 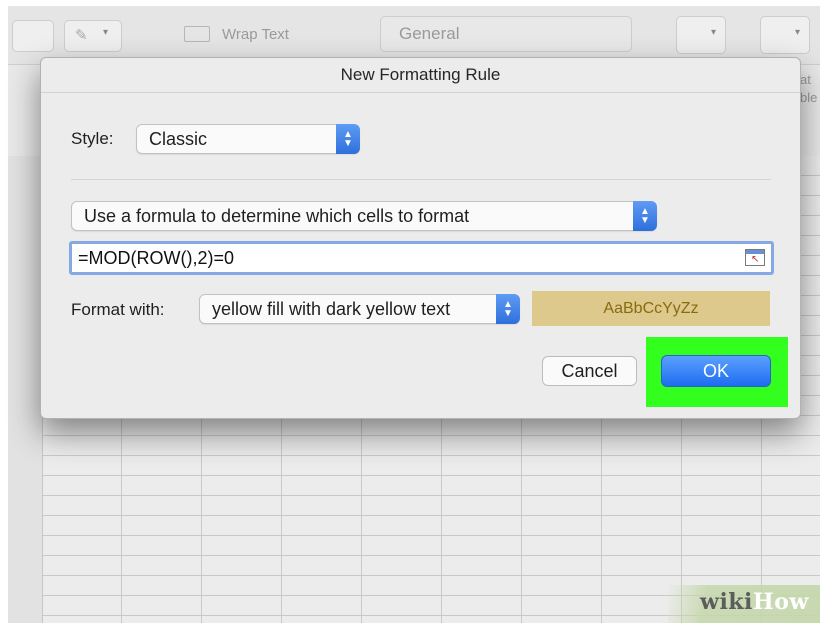 I want to click on formula-value: =MOD(ROW(),2)=0, so click(x=156, y=258).